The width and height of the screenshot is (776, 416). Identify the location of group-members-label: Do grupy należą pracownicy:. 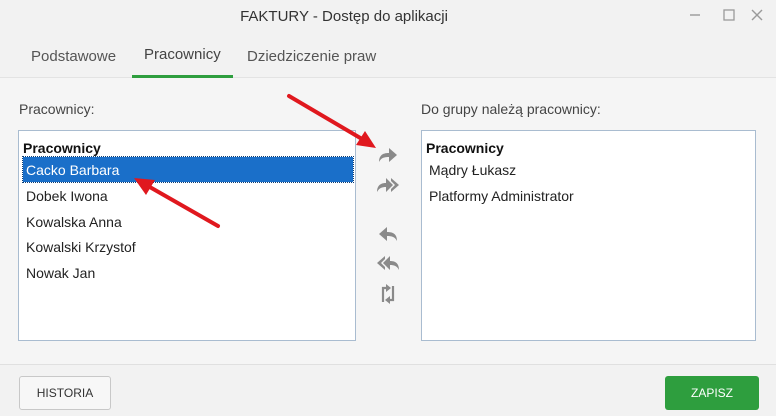
(511, 109).